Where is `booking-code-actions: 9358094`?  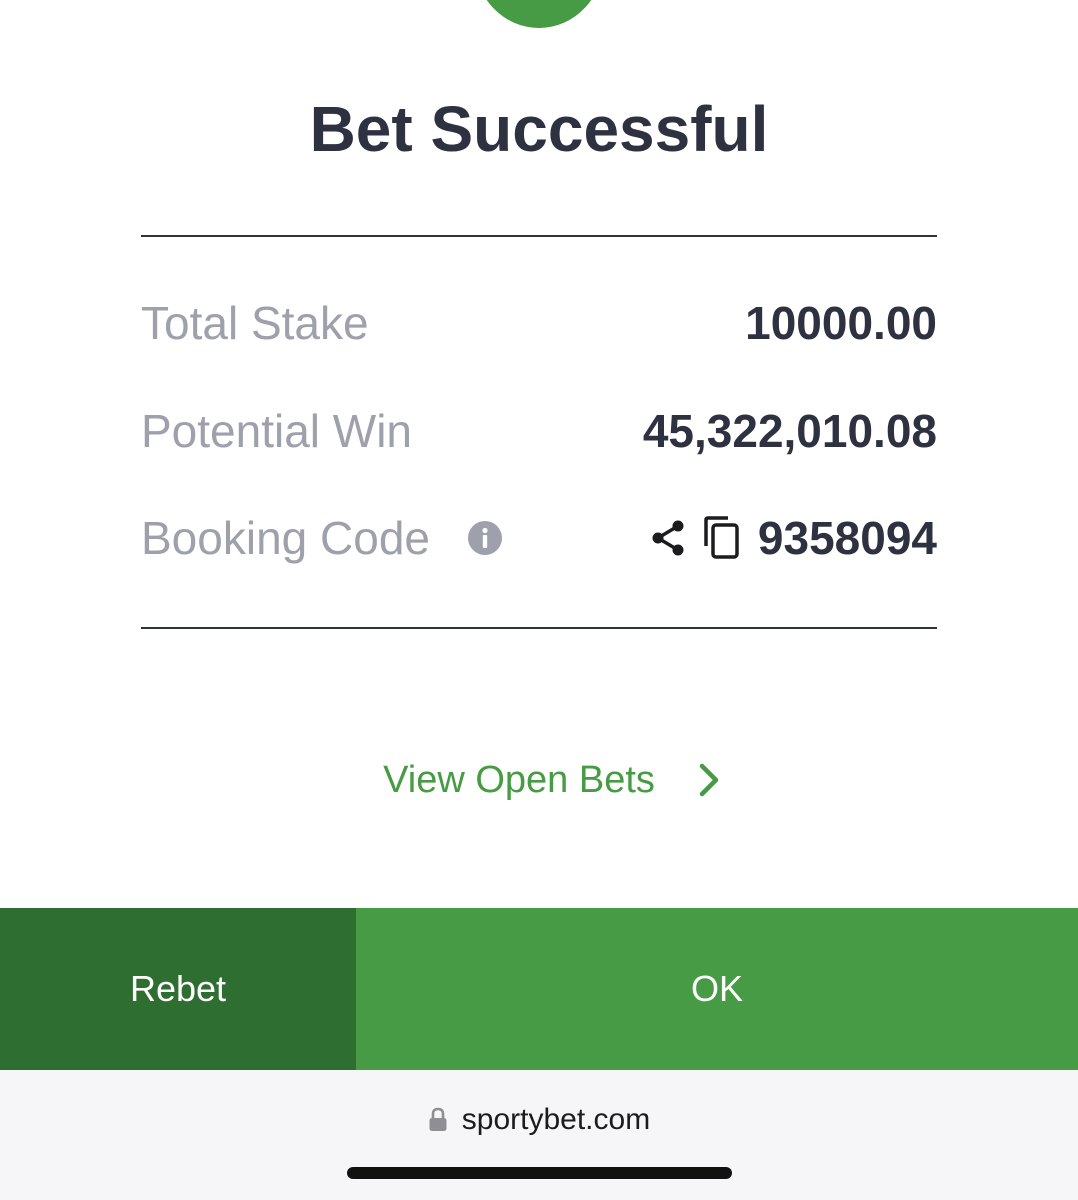 booking-code-actions: 9358094 is located at coordinates (792, 538).